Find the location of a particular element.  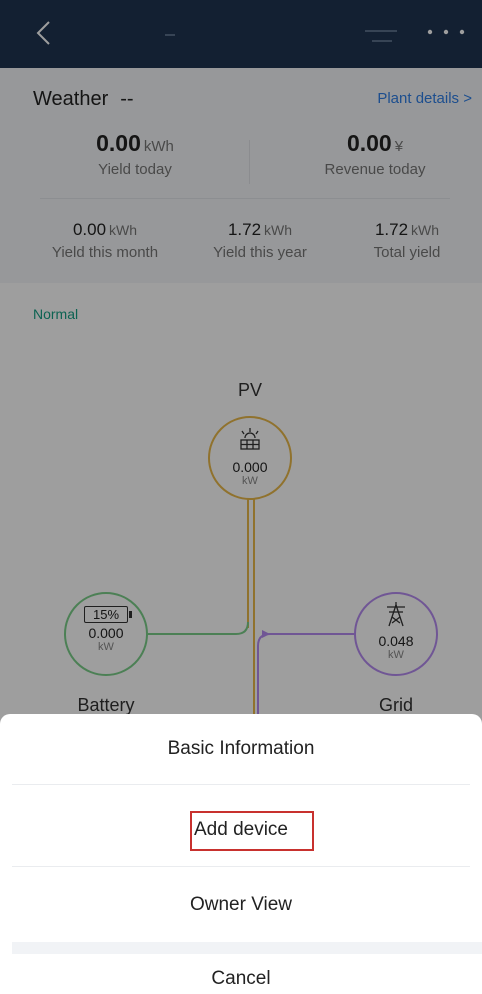

owner-view-option: Owner View is located at coordinates (241, 905).